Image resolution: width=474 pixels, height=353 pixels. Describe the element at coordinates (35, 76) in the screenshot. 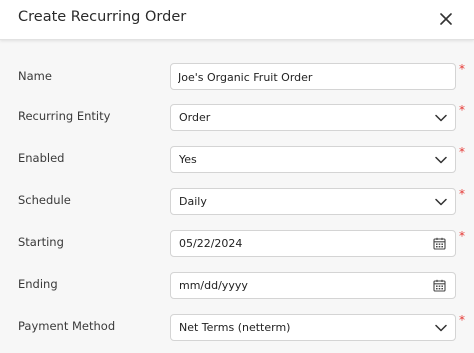

I see `name-label: Name` at that location.